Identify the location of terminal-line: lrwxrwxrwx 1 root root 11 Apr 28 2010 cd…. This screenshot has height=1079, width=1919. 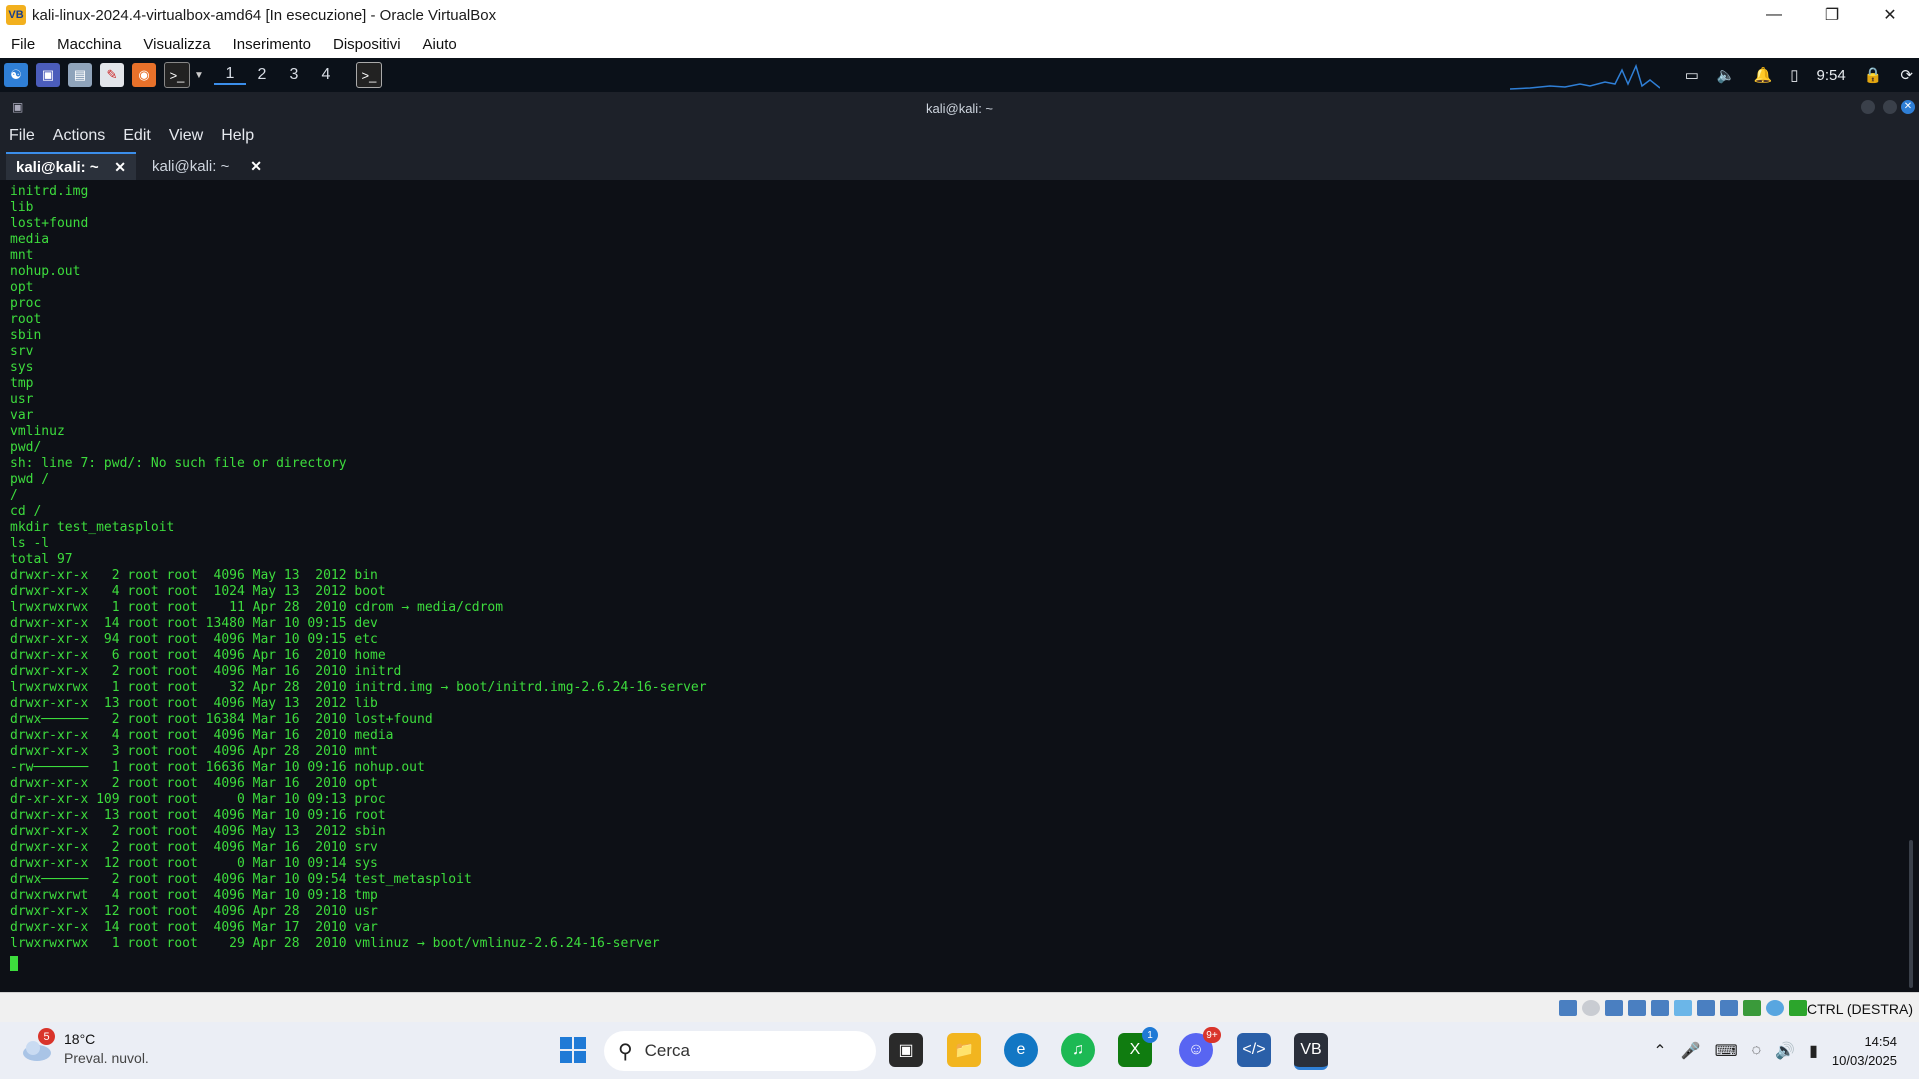
(257, 607).